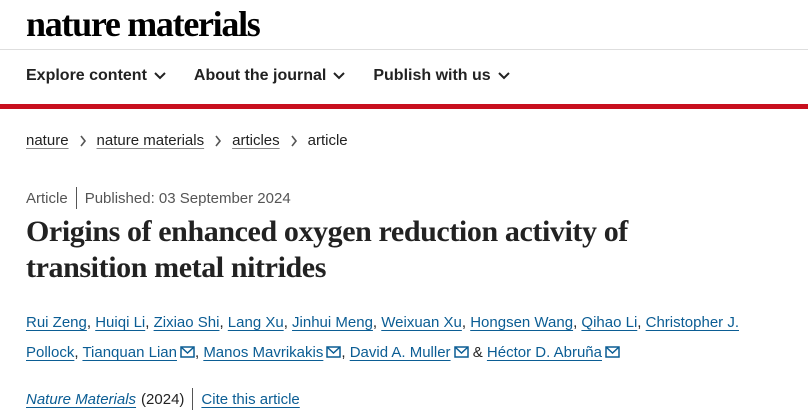 This screenshot has width=808, height=410. I want to click on accent-bar, so click(404, 106).